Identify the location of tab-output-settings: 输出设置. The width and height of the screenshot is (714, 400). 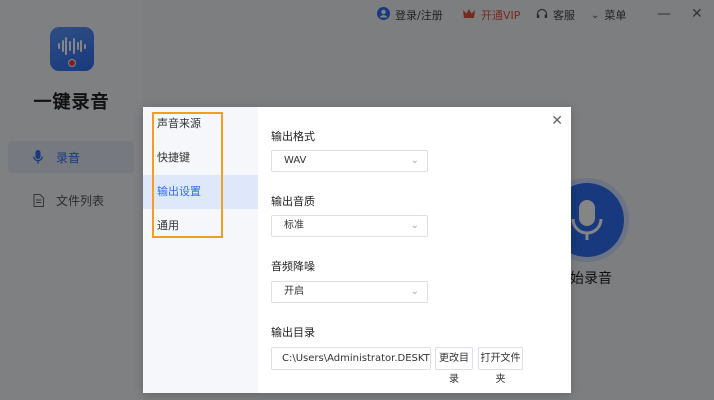
(200, 192).